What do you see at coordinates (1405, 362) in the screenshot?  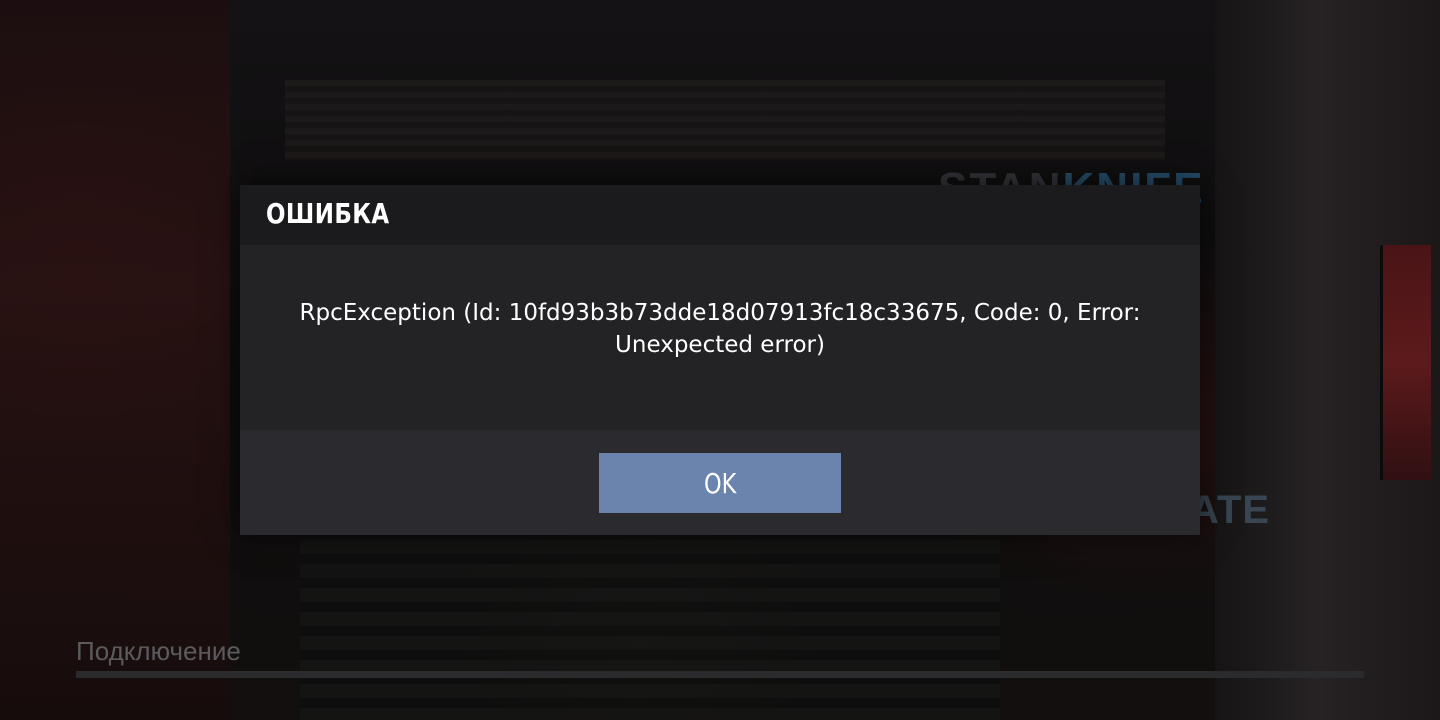 I see `background-red-panel` at bounding box center [1405, 362].